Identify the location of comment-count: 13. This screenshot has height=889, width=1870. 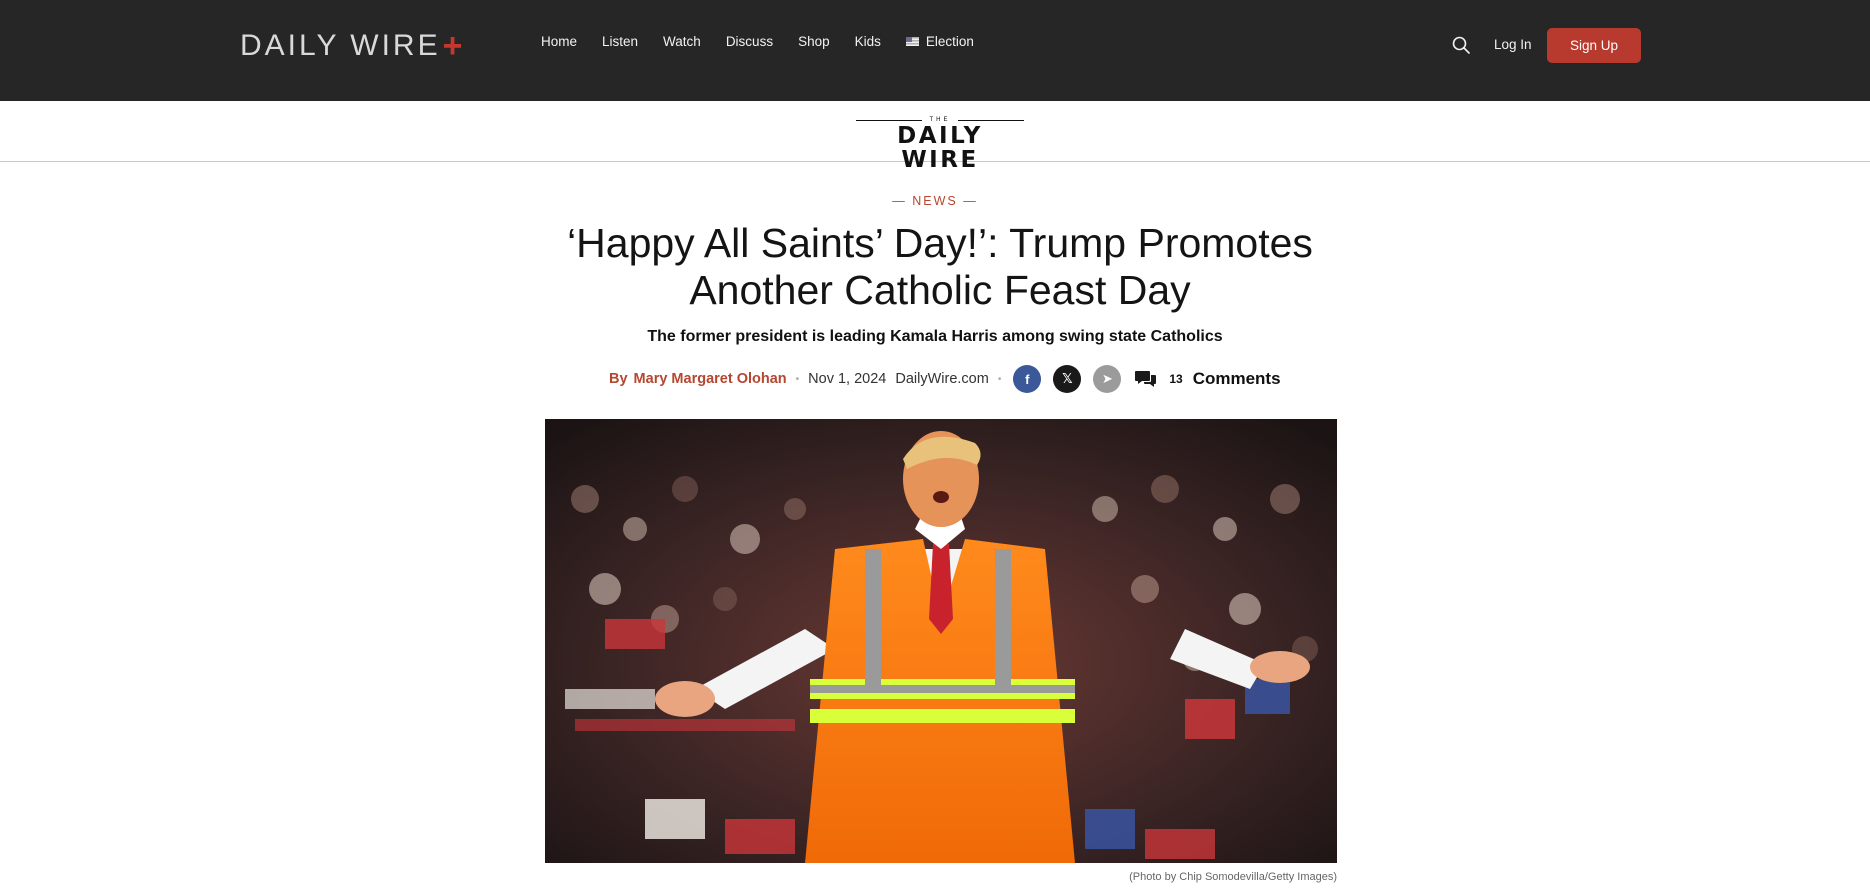
(1176, 379).